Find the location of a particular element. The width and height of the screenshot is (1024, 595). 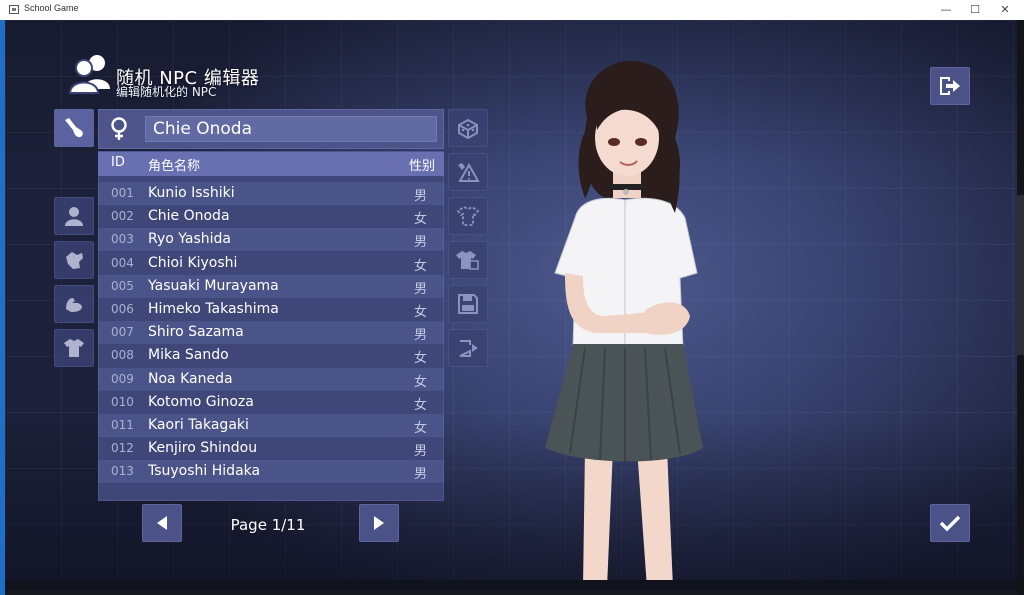

randomize-warning-button is located at coordinates (468, 172).